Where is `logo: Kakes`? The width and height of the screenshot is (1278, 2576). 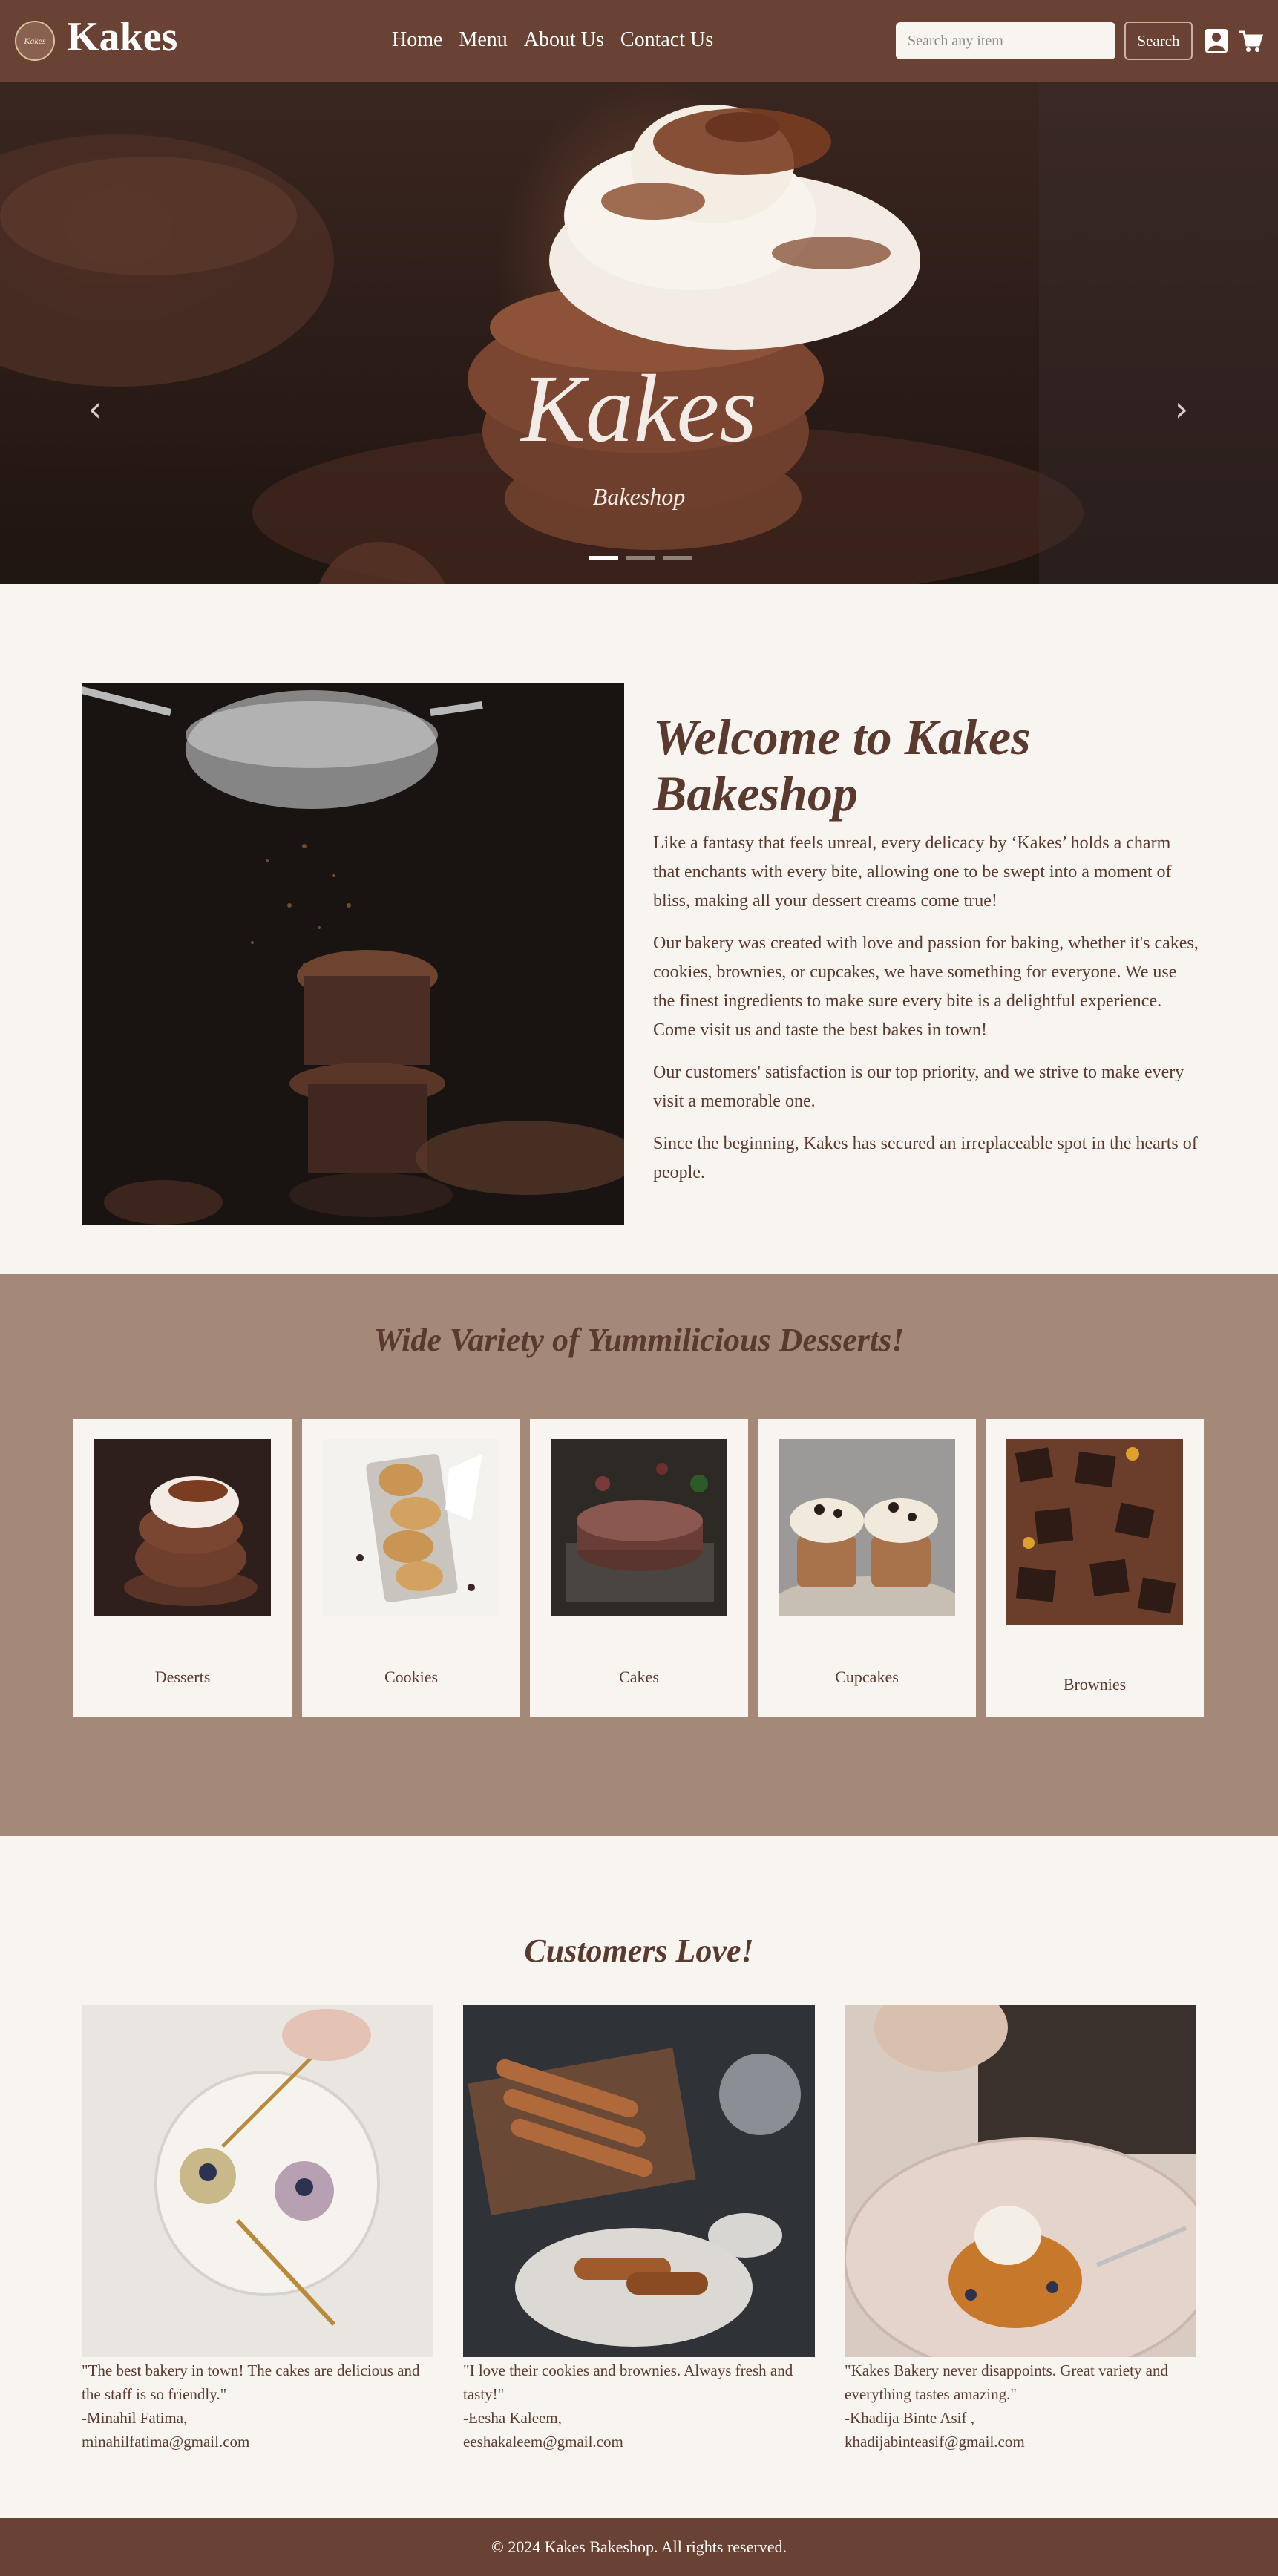 logo: Kakes is located at coordinates (35, 41).